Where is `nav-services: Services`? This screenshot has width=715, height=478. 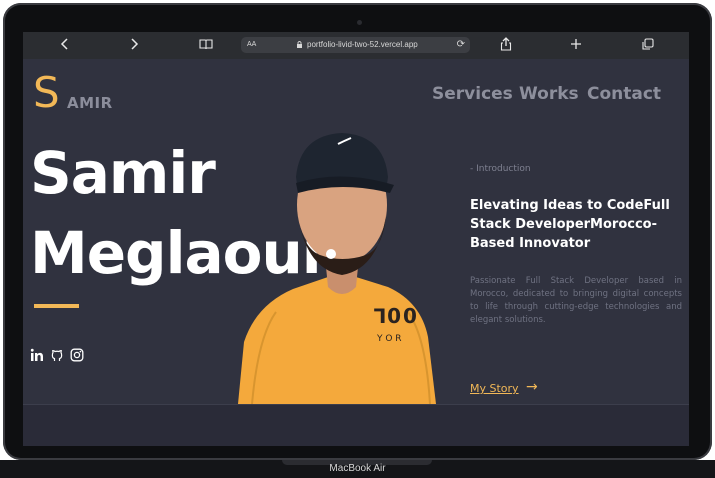
nav-services: Services is located at coordinates (472, 94).